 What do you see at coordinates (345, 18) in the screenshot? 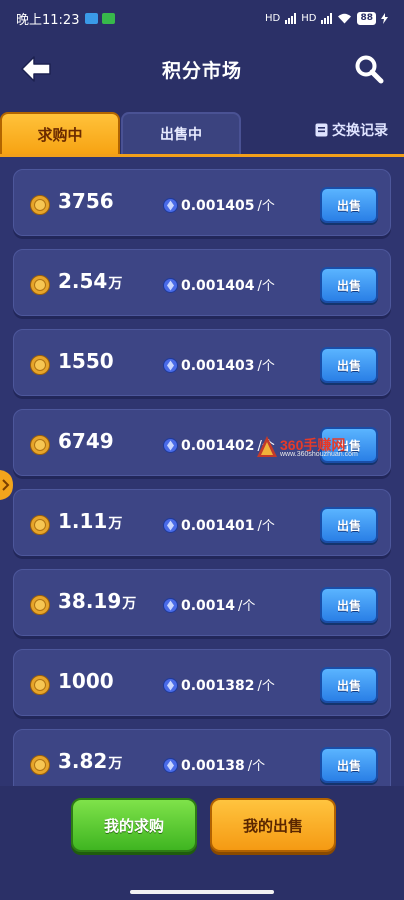
I see `wifi-icon` at bounding box center [345, 18].